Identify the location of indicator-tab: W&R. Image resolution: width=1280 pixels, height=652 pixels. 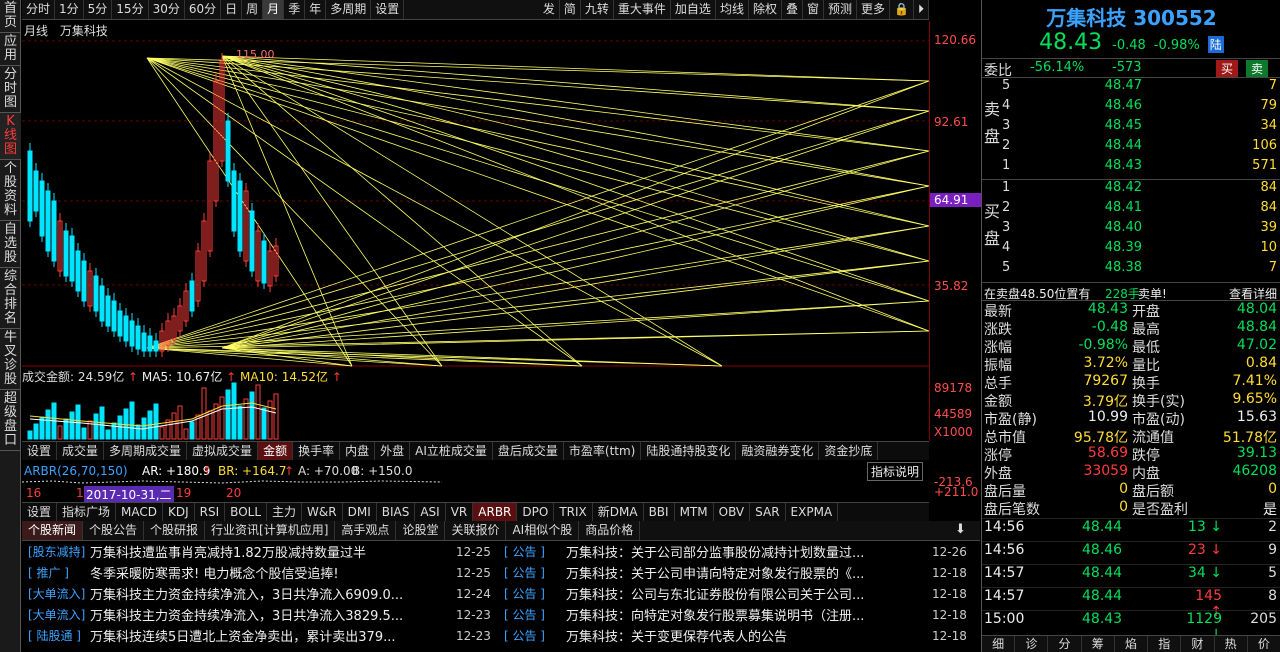
(322, 512).